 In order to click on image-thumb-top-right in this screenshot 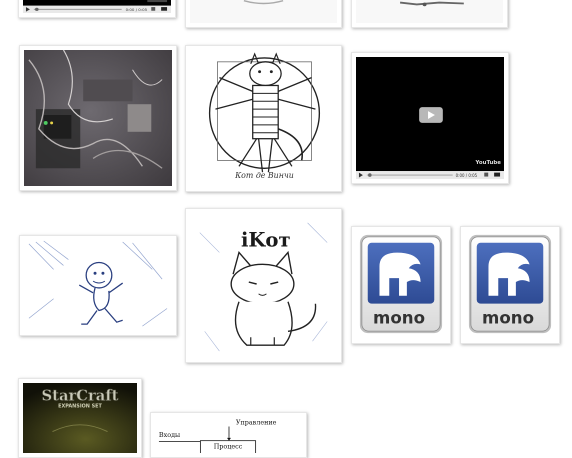, I will do `click(429, 14)`.